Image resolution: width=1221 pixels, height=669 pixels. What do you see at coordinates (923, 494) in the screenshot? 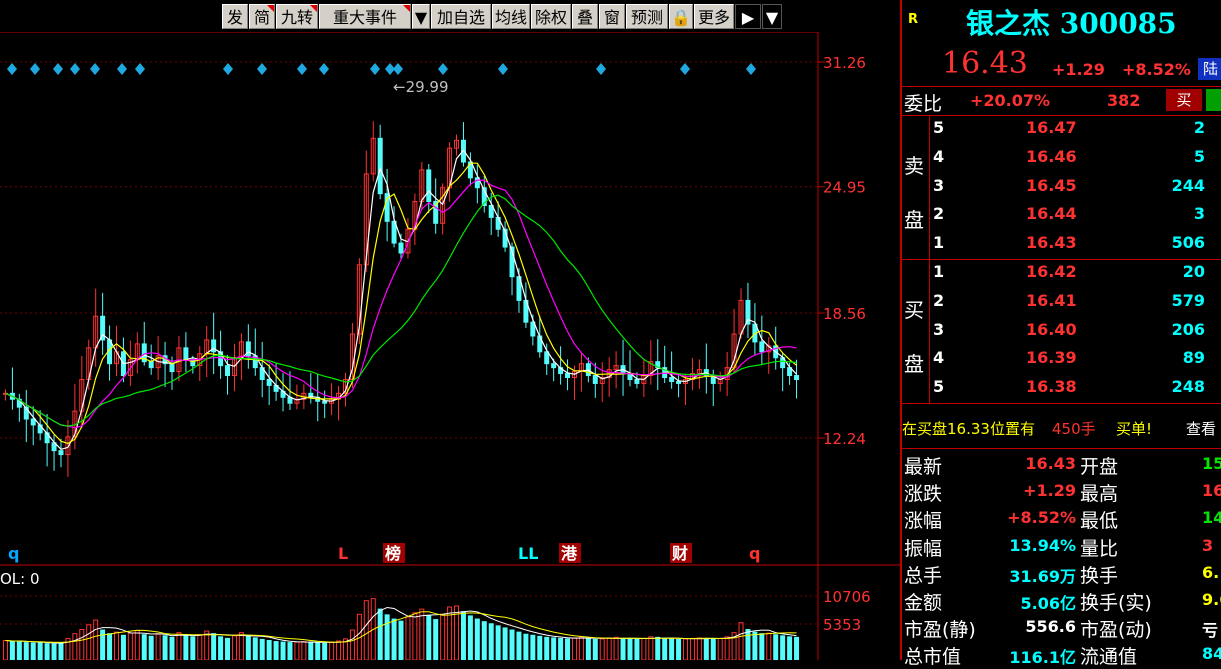
I see `stat-label: 涨跌` at bounding box center [923, 494].